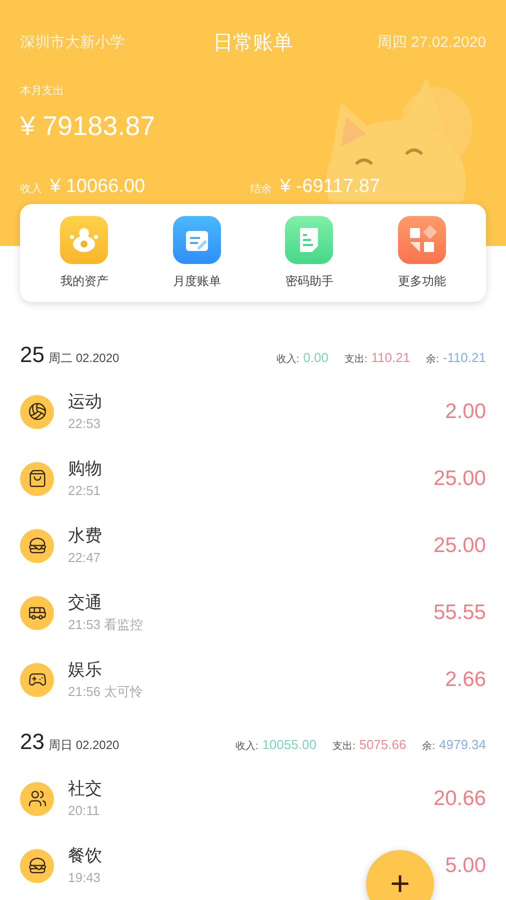  I want to click on entry-time: 22:51, so click(85, 491).